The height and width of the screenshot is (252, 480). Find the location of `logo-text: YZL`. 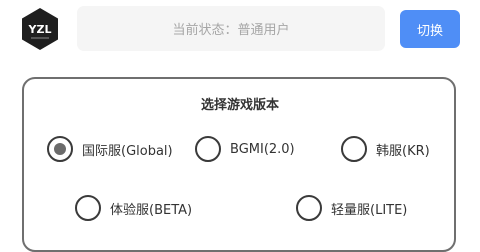

logo-text: YZL is located at coordinates (40, 29).